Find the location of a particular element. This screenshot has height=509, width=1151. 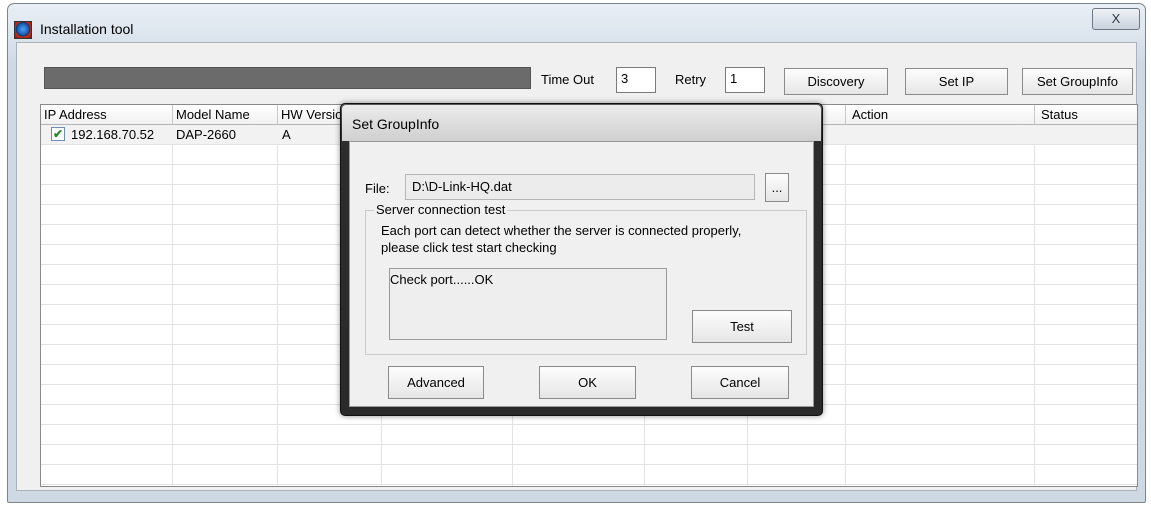

row-ip: 192.168.70.52 is located at coordinates (113, 134).